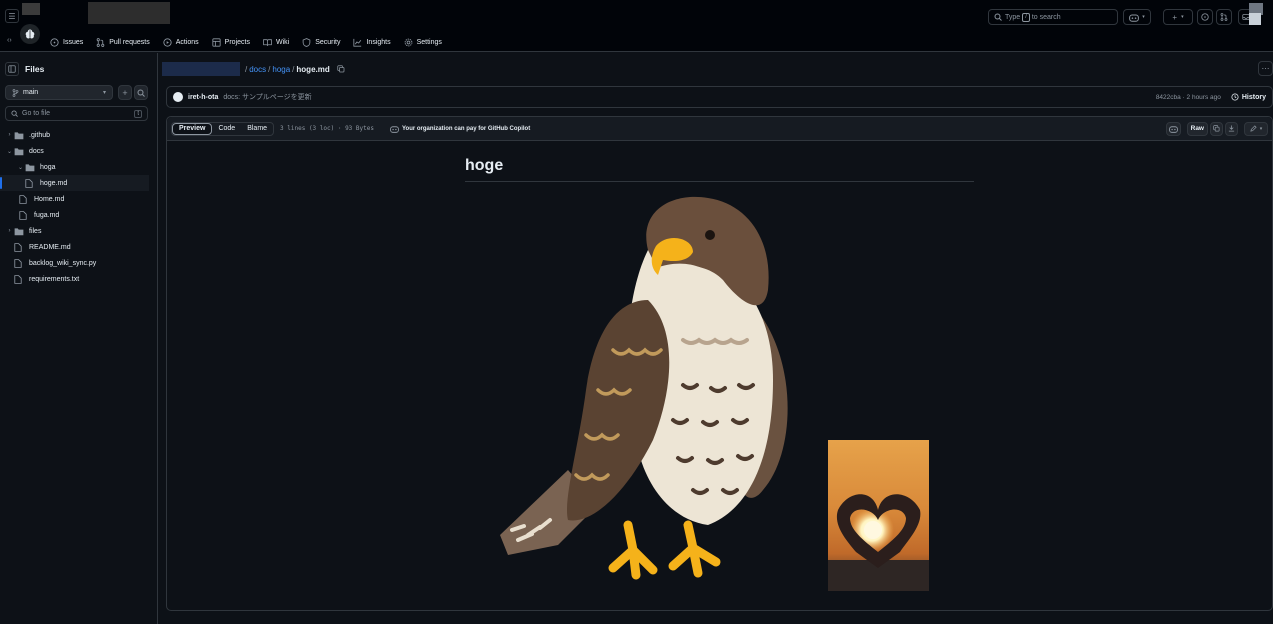 The width and height of the screenshot is (1273, 624). Describe the element at coordinates (15, 92) in the screenshot. I see `branch-icon` at that location.